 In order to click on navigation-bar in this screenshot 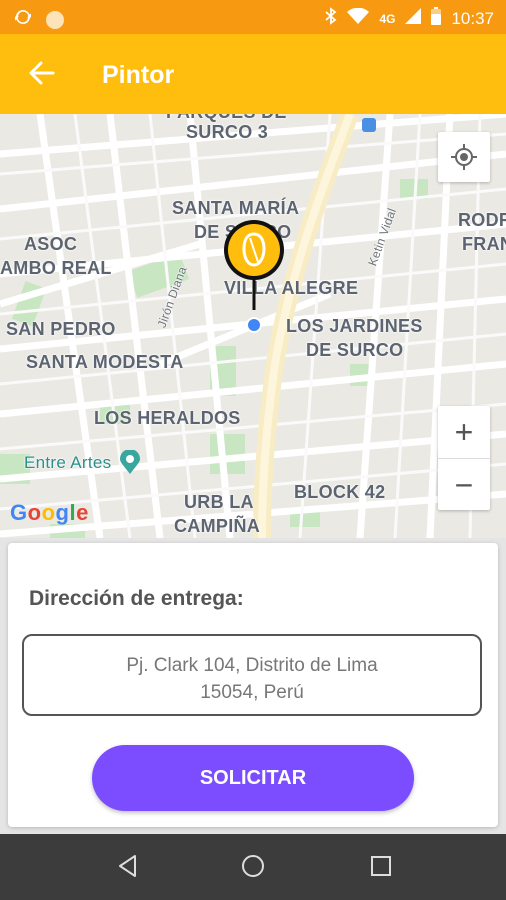, I will do `click(253, 867)`.